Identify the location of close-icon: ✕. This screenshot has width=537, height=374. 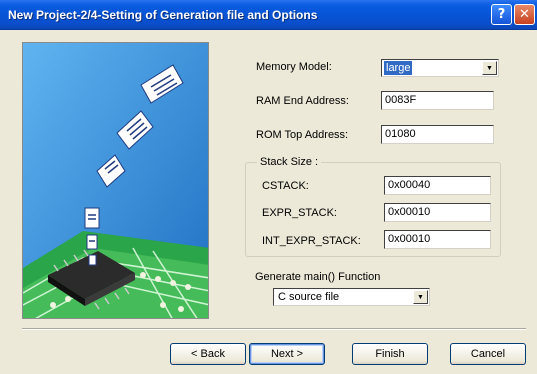
(524, 14).